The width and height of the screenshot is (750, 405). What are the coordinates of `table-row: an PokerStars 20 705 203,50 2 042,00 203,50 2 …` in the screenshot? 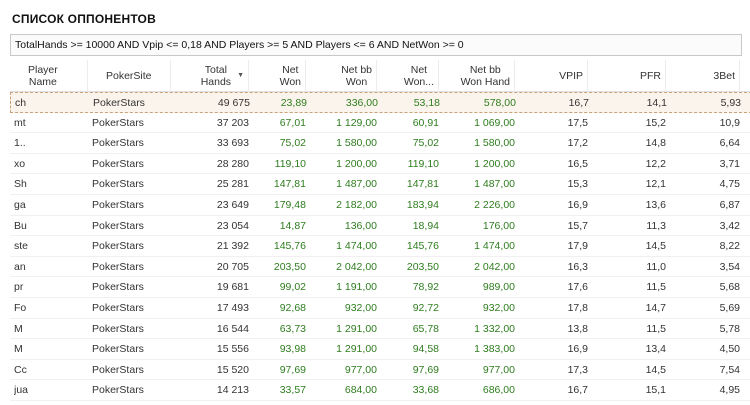 It's located at (380, 267).